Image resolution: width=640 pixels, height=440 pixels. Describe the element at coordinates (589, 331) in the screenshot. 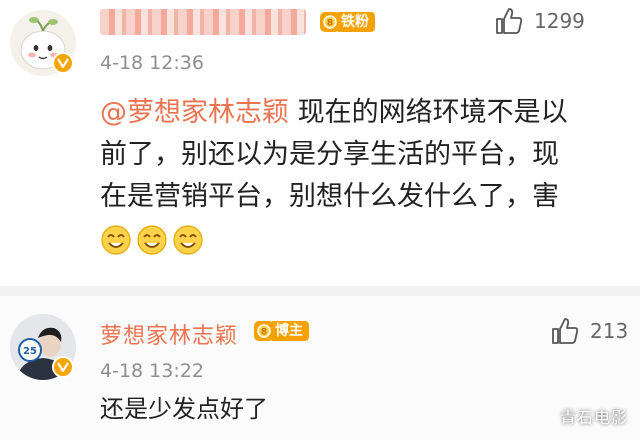

I see `like-button: 213` at that location.